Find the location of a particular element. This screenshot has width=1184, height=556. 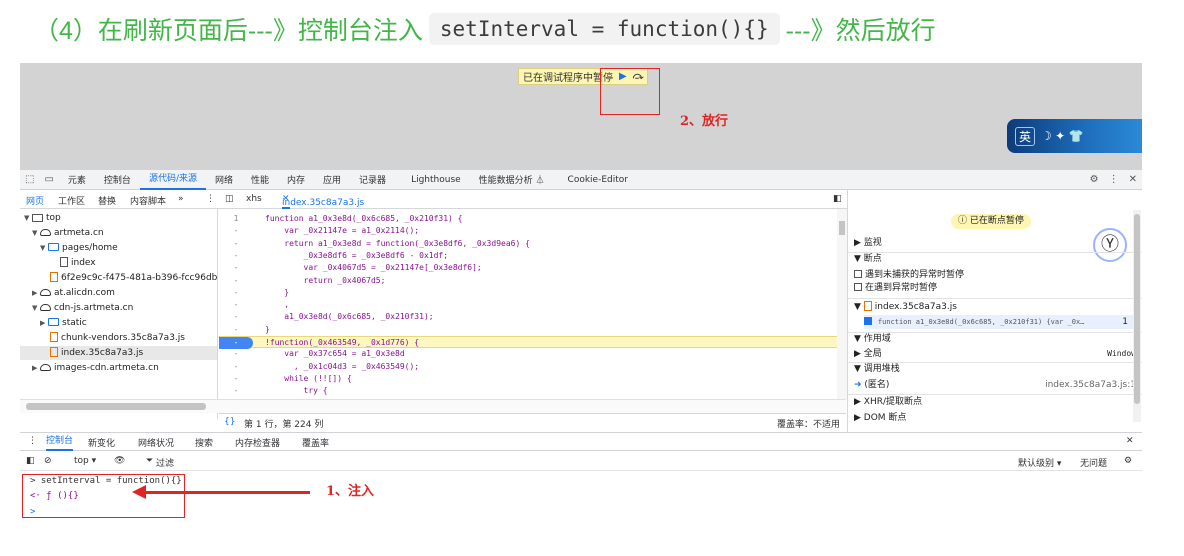

sidebar-toggle-icon: ◧ is located at coordinates (30, 461).